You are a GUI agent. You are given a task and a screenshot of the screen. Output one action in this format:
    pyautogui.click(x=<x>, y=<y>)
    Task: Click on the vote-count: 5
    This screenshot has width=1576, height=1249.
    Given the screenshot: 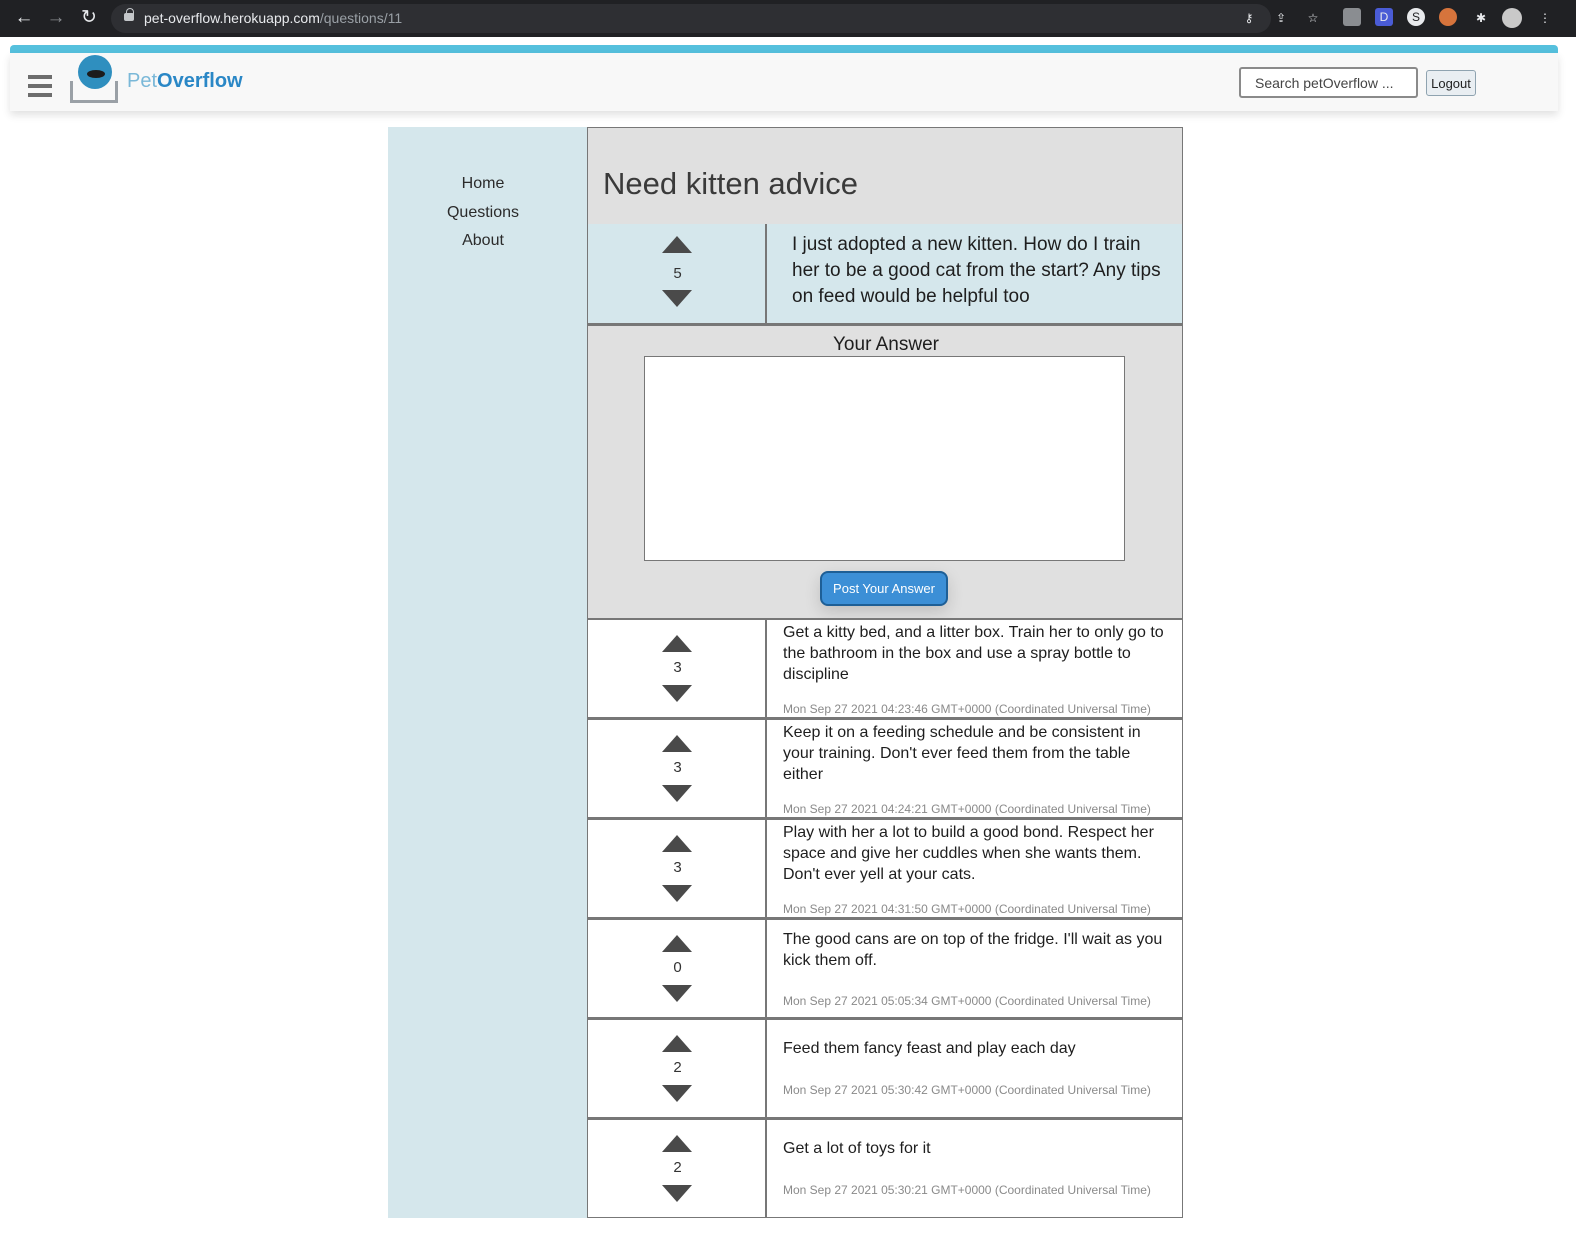 What is the action you would take?
    pyautogui.click(x=677, y=273)
    